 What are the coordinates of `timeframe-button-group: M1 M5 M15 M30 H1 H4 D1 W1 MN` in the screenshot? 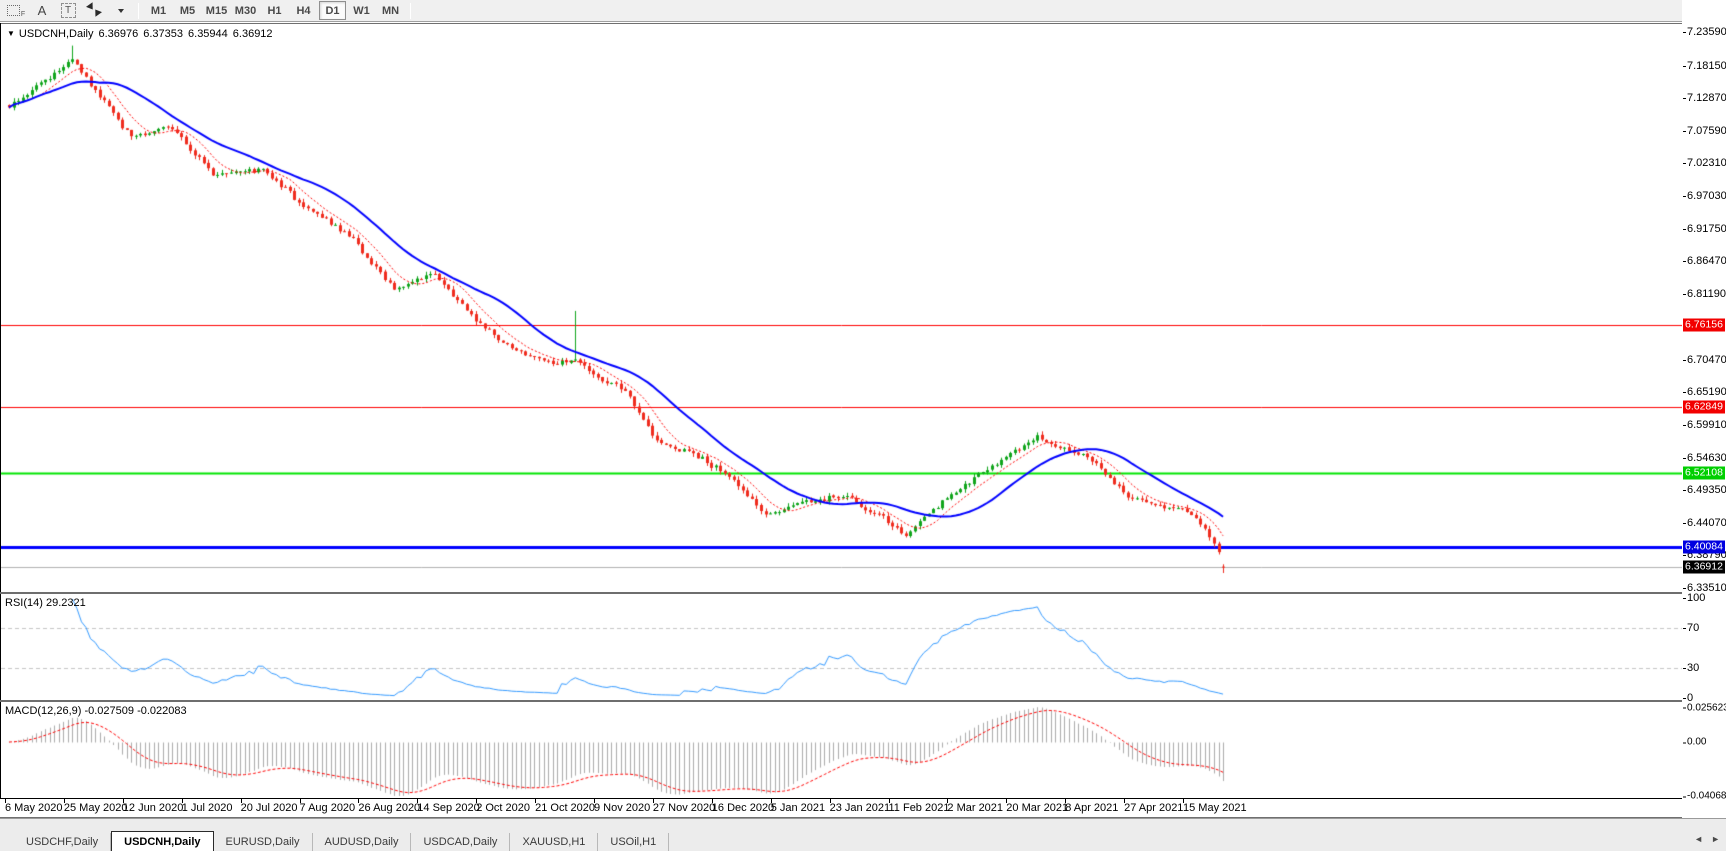 It's located at (274, 10).